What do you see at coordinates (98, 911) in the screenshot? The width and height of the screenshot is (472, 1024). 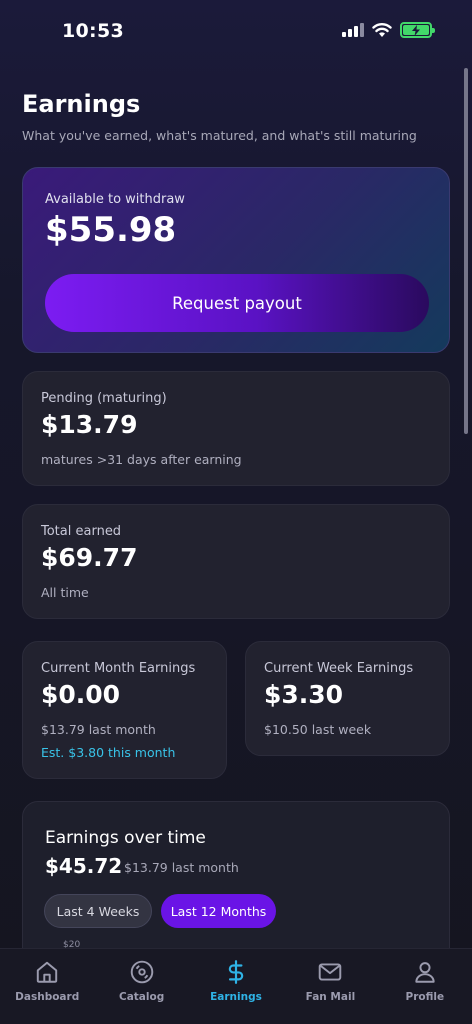 I see `tab-last-4-weeks: Last 4 Weeks` at bounding box center [98, 911].